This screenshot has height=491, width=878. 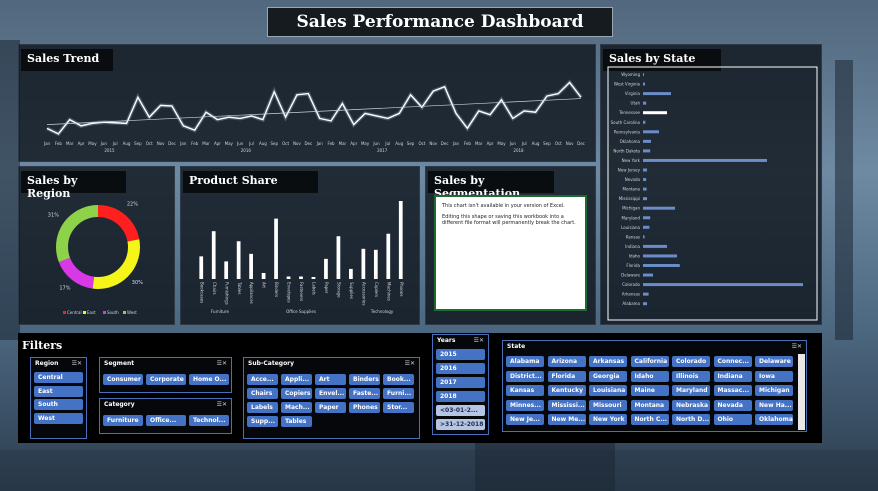 What do you see at coordinates (732, 419) in the screenshot?
I see `state-chip: Ohio` at bounding box center [732, 419].